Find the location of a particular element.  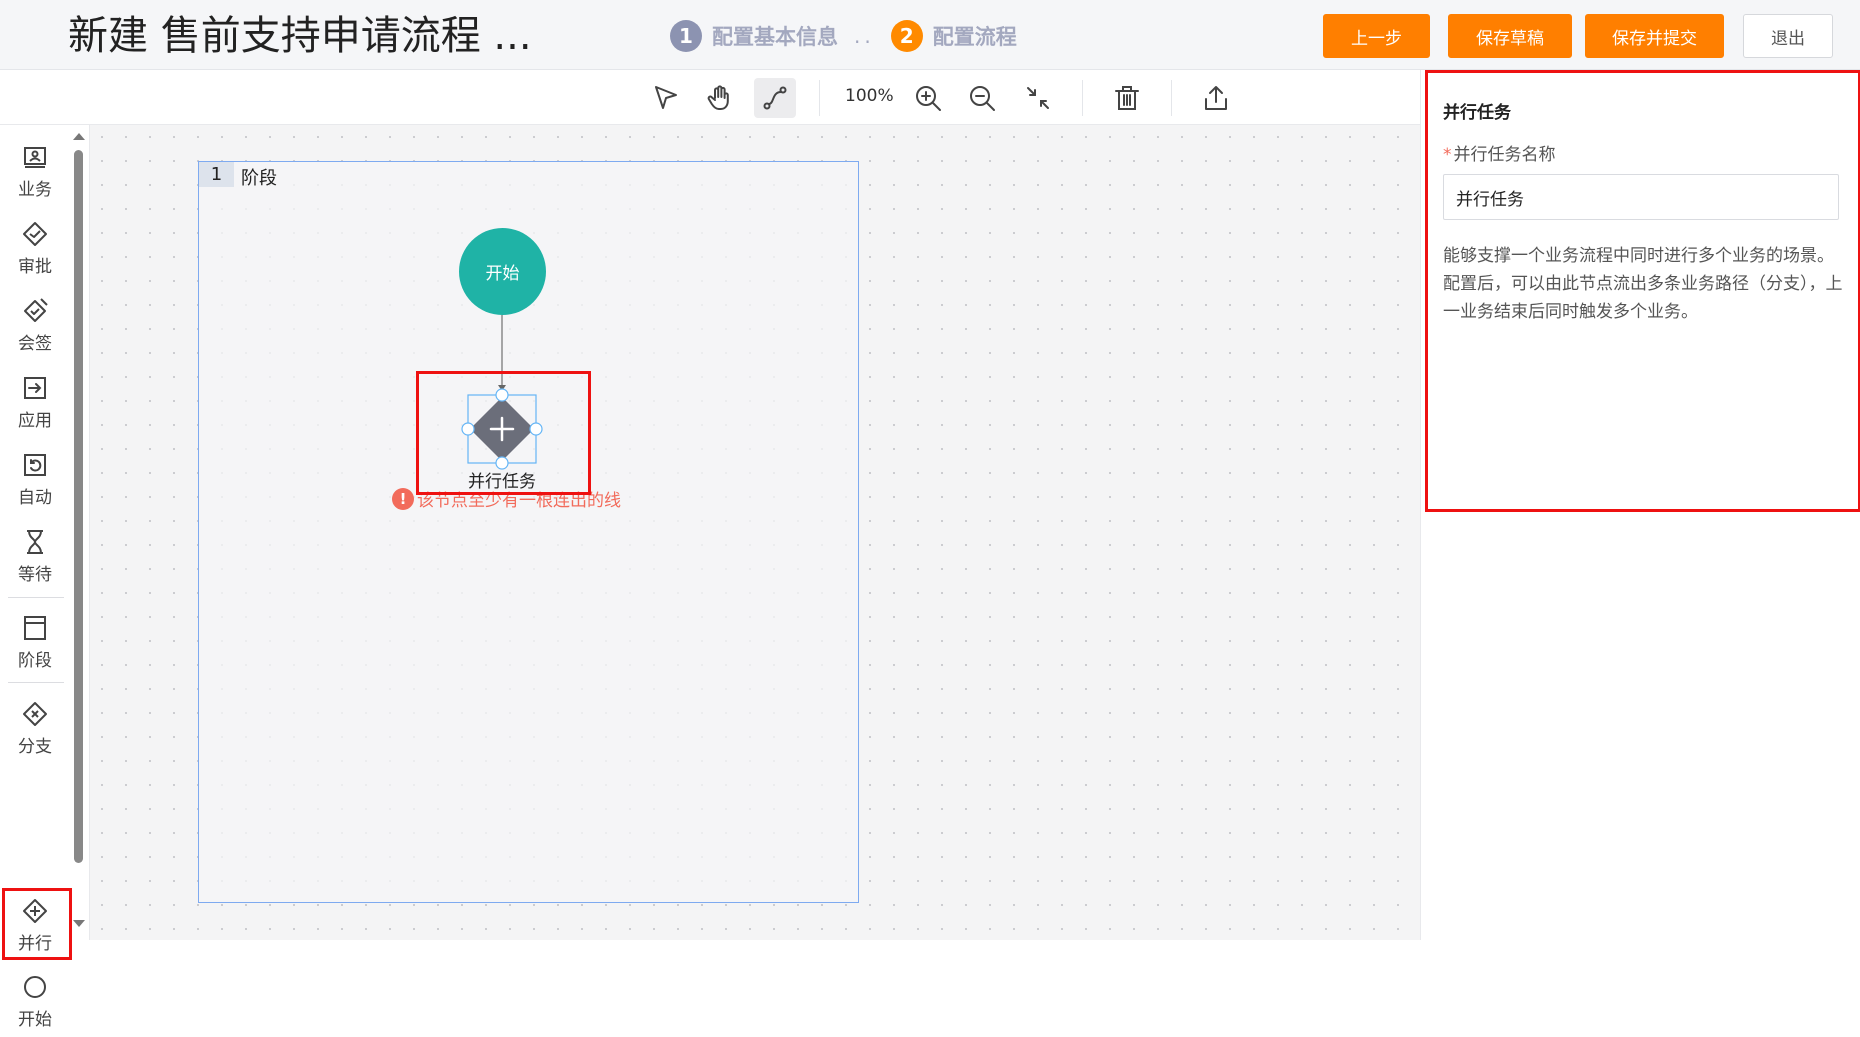

select-pointer-icon is located at coordinates (665, 98).